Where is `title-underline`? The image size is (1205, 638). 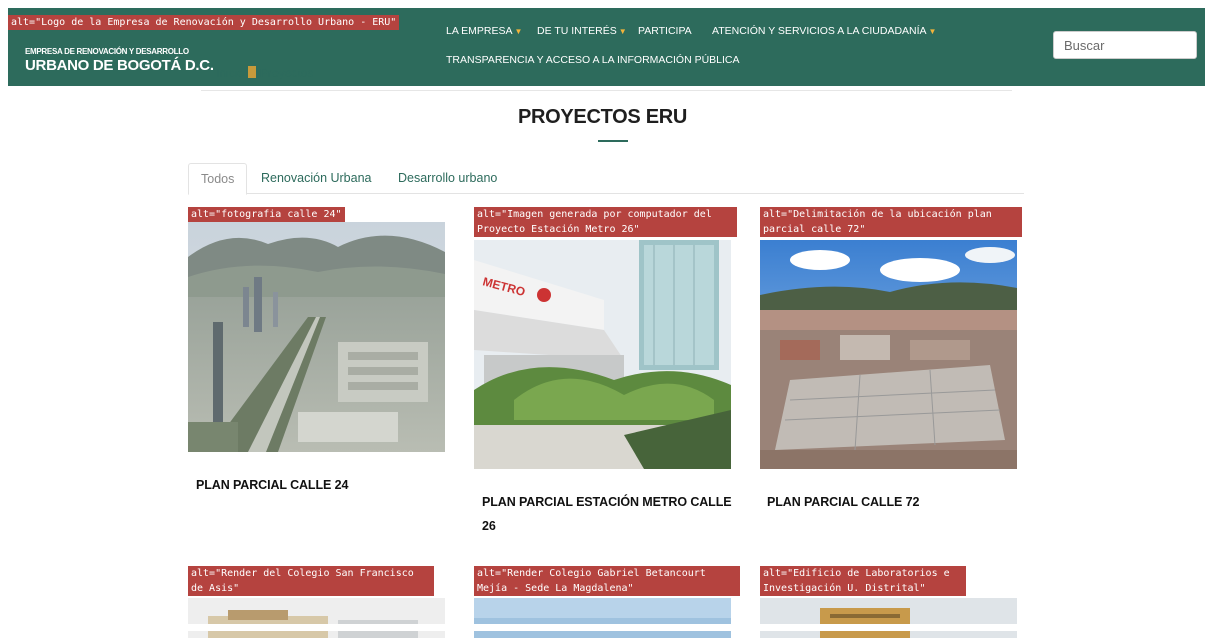 title-underline is located at coordinates (613, 141).